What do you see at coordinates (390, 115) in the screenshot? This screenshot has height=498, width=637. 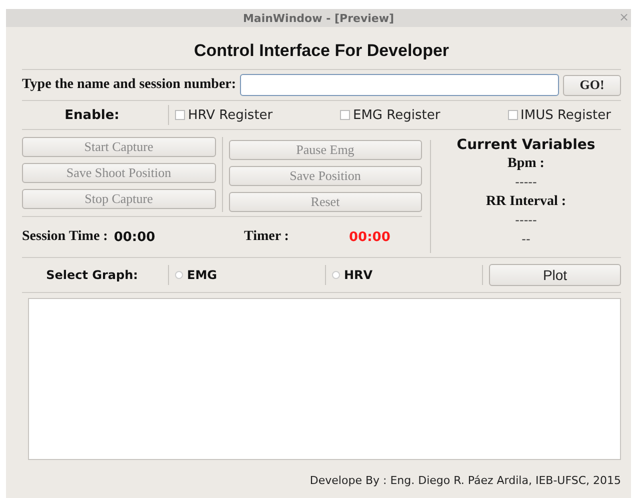 I see `checkbox-option: EMG Register` at bounding box center [390, 115].